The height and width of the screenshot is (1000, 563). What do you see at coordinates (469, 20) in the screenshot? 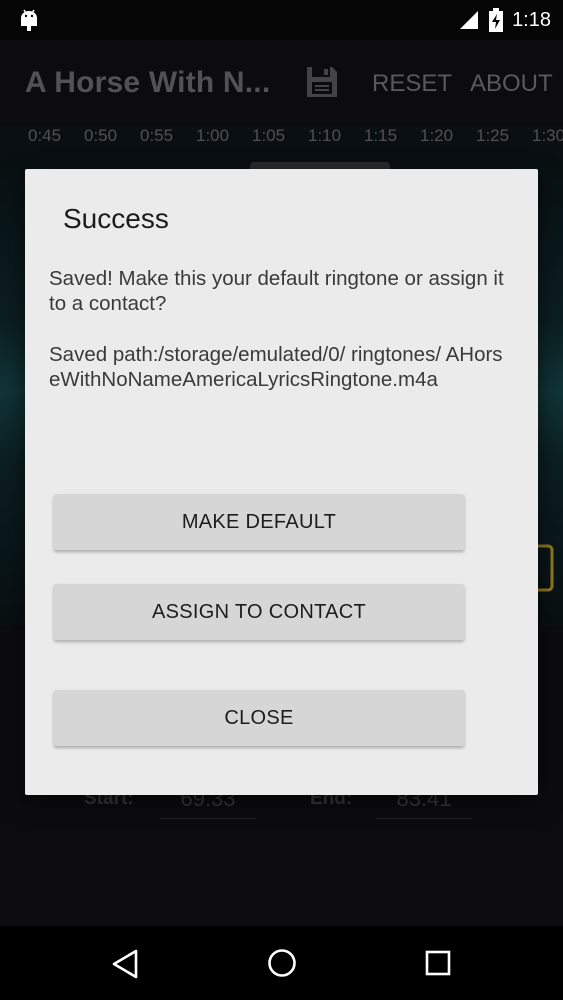
I see `signal-icon` at bounding box center [469, 20].